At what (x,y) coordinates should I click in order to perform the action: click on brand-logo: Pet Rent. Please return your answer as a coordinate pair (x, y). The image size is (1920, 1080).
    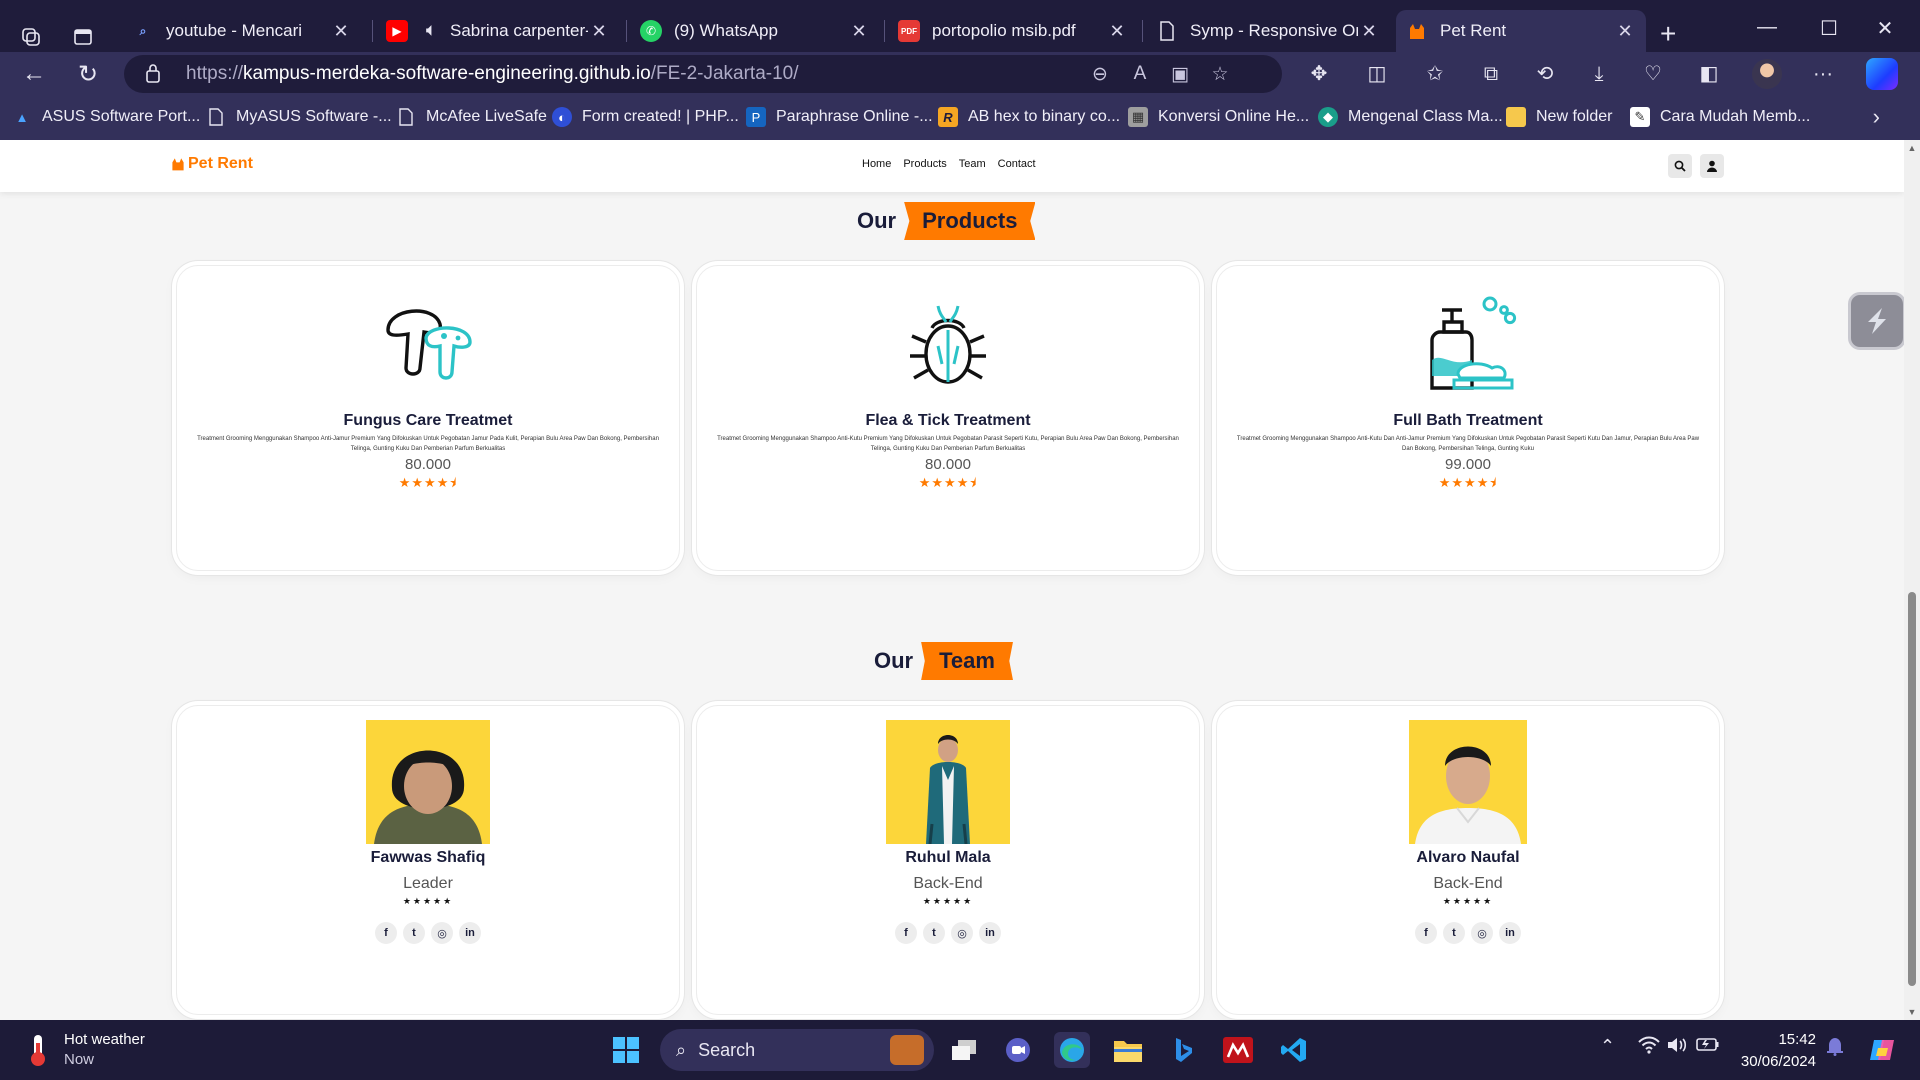
    Looking at the image, I should click on (211, 164).